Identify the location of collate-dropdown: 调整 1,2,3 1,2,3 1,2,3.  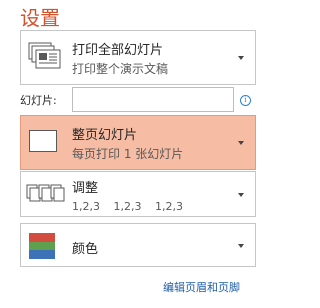
(138, 194).